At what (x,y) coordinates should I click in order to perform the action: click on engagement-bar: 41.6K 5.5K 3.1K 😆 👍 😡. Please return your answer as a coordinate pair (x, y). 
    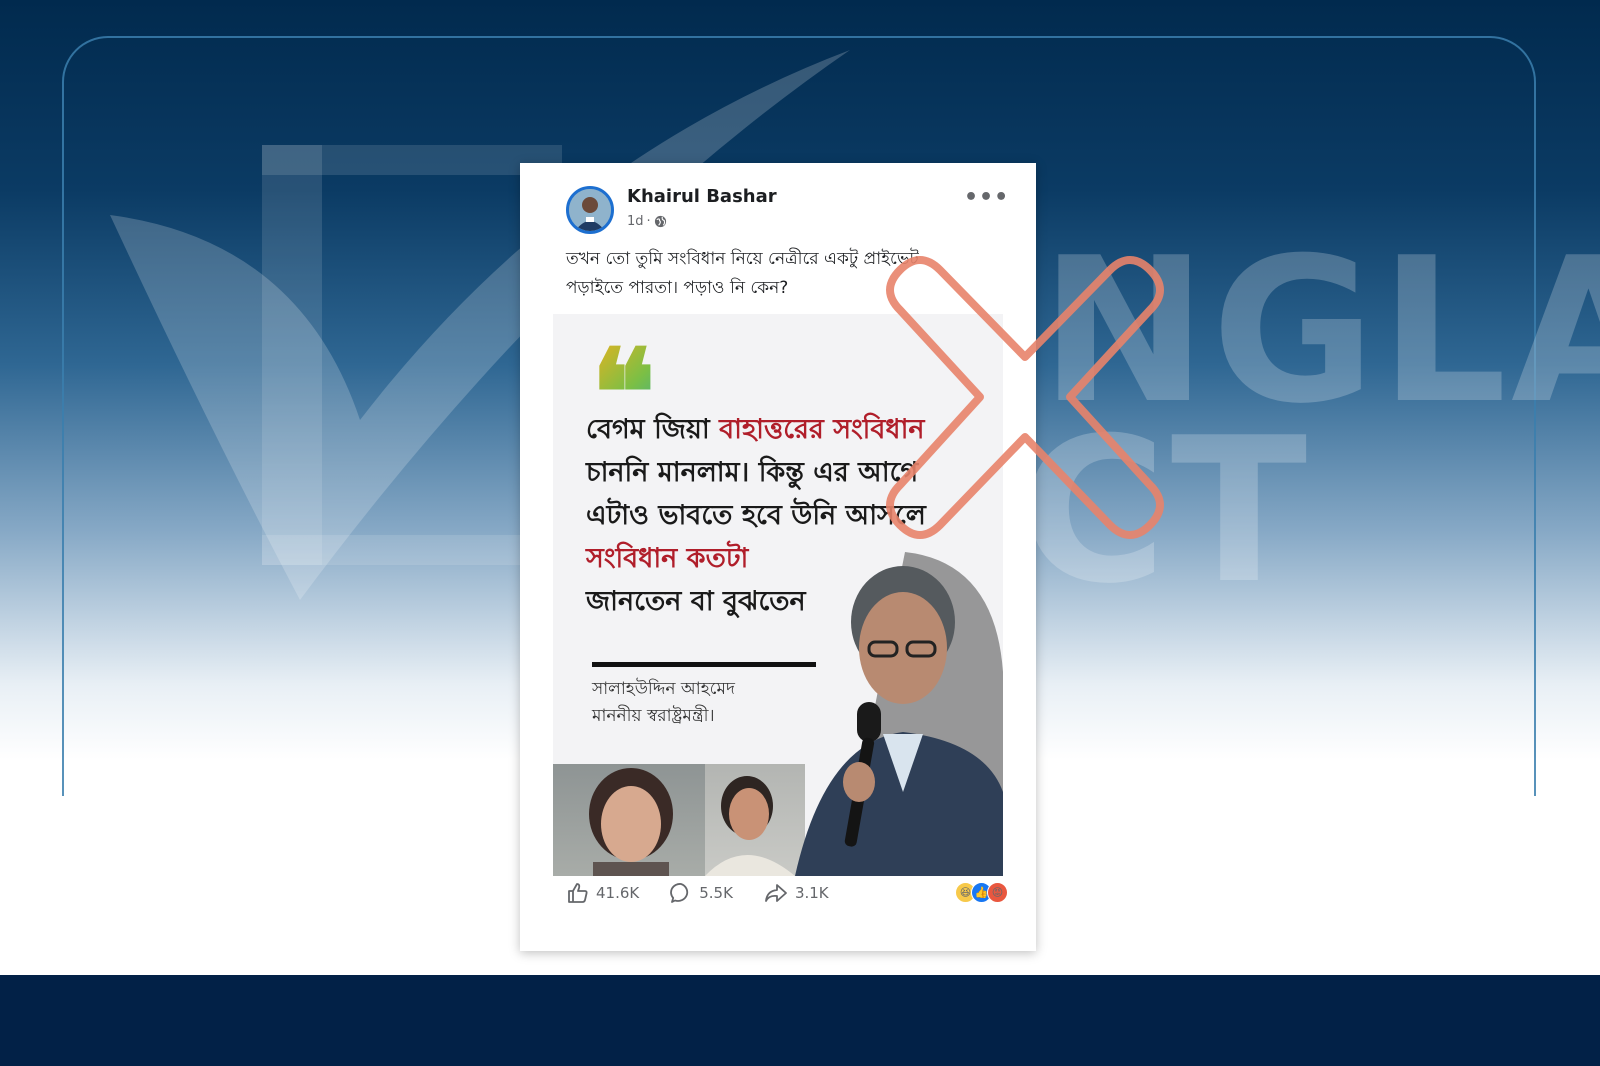
    Looking at the image, I should click on (787, 893).